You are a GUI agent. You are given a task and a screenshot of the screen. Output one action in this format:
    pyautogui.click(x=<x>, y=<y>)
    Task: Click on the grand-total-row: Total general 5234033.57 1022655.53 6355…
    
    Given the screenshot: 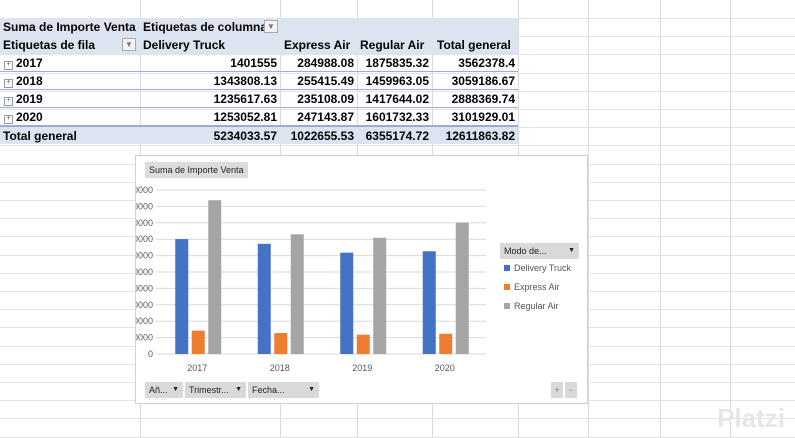 What is the action you would take?
    pyautogui.click(x=259, y=135)
    